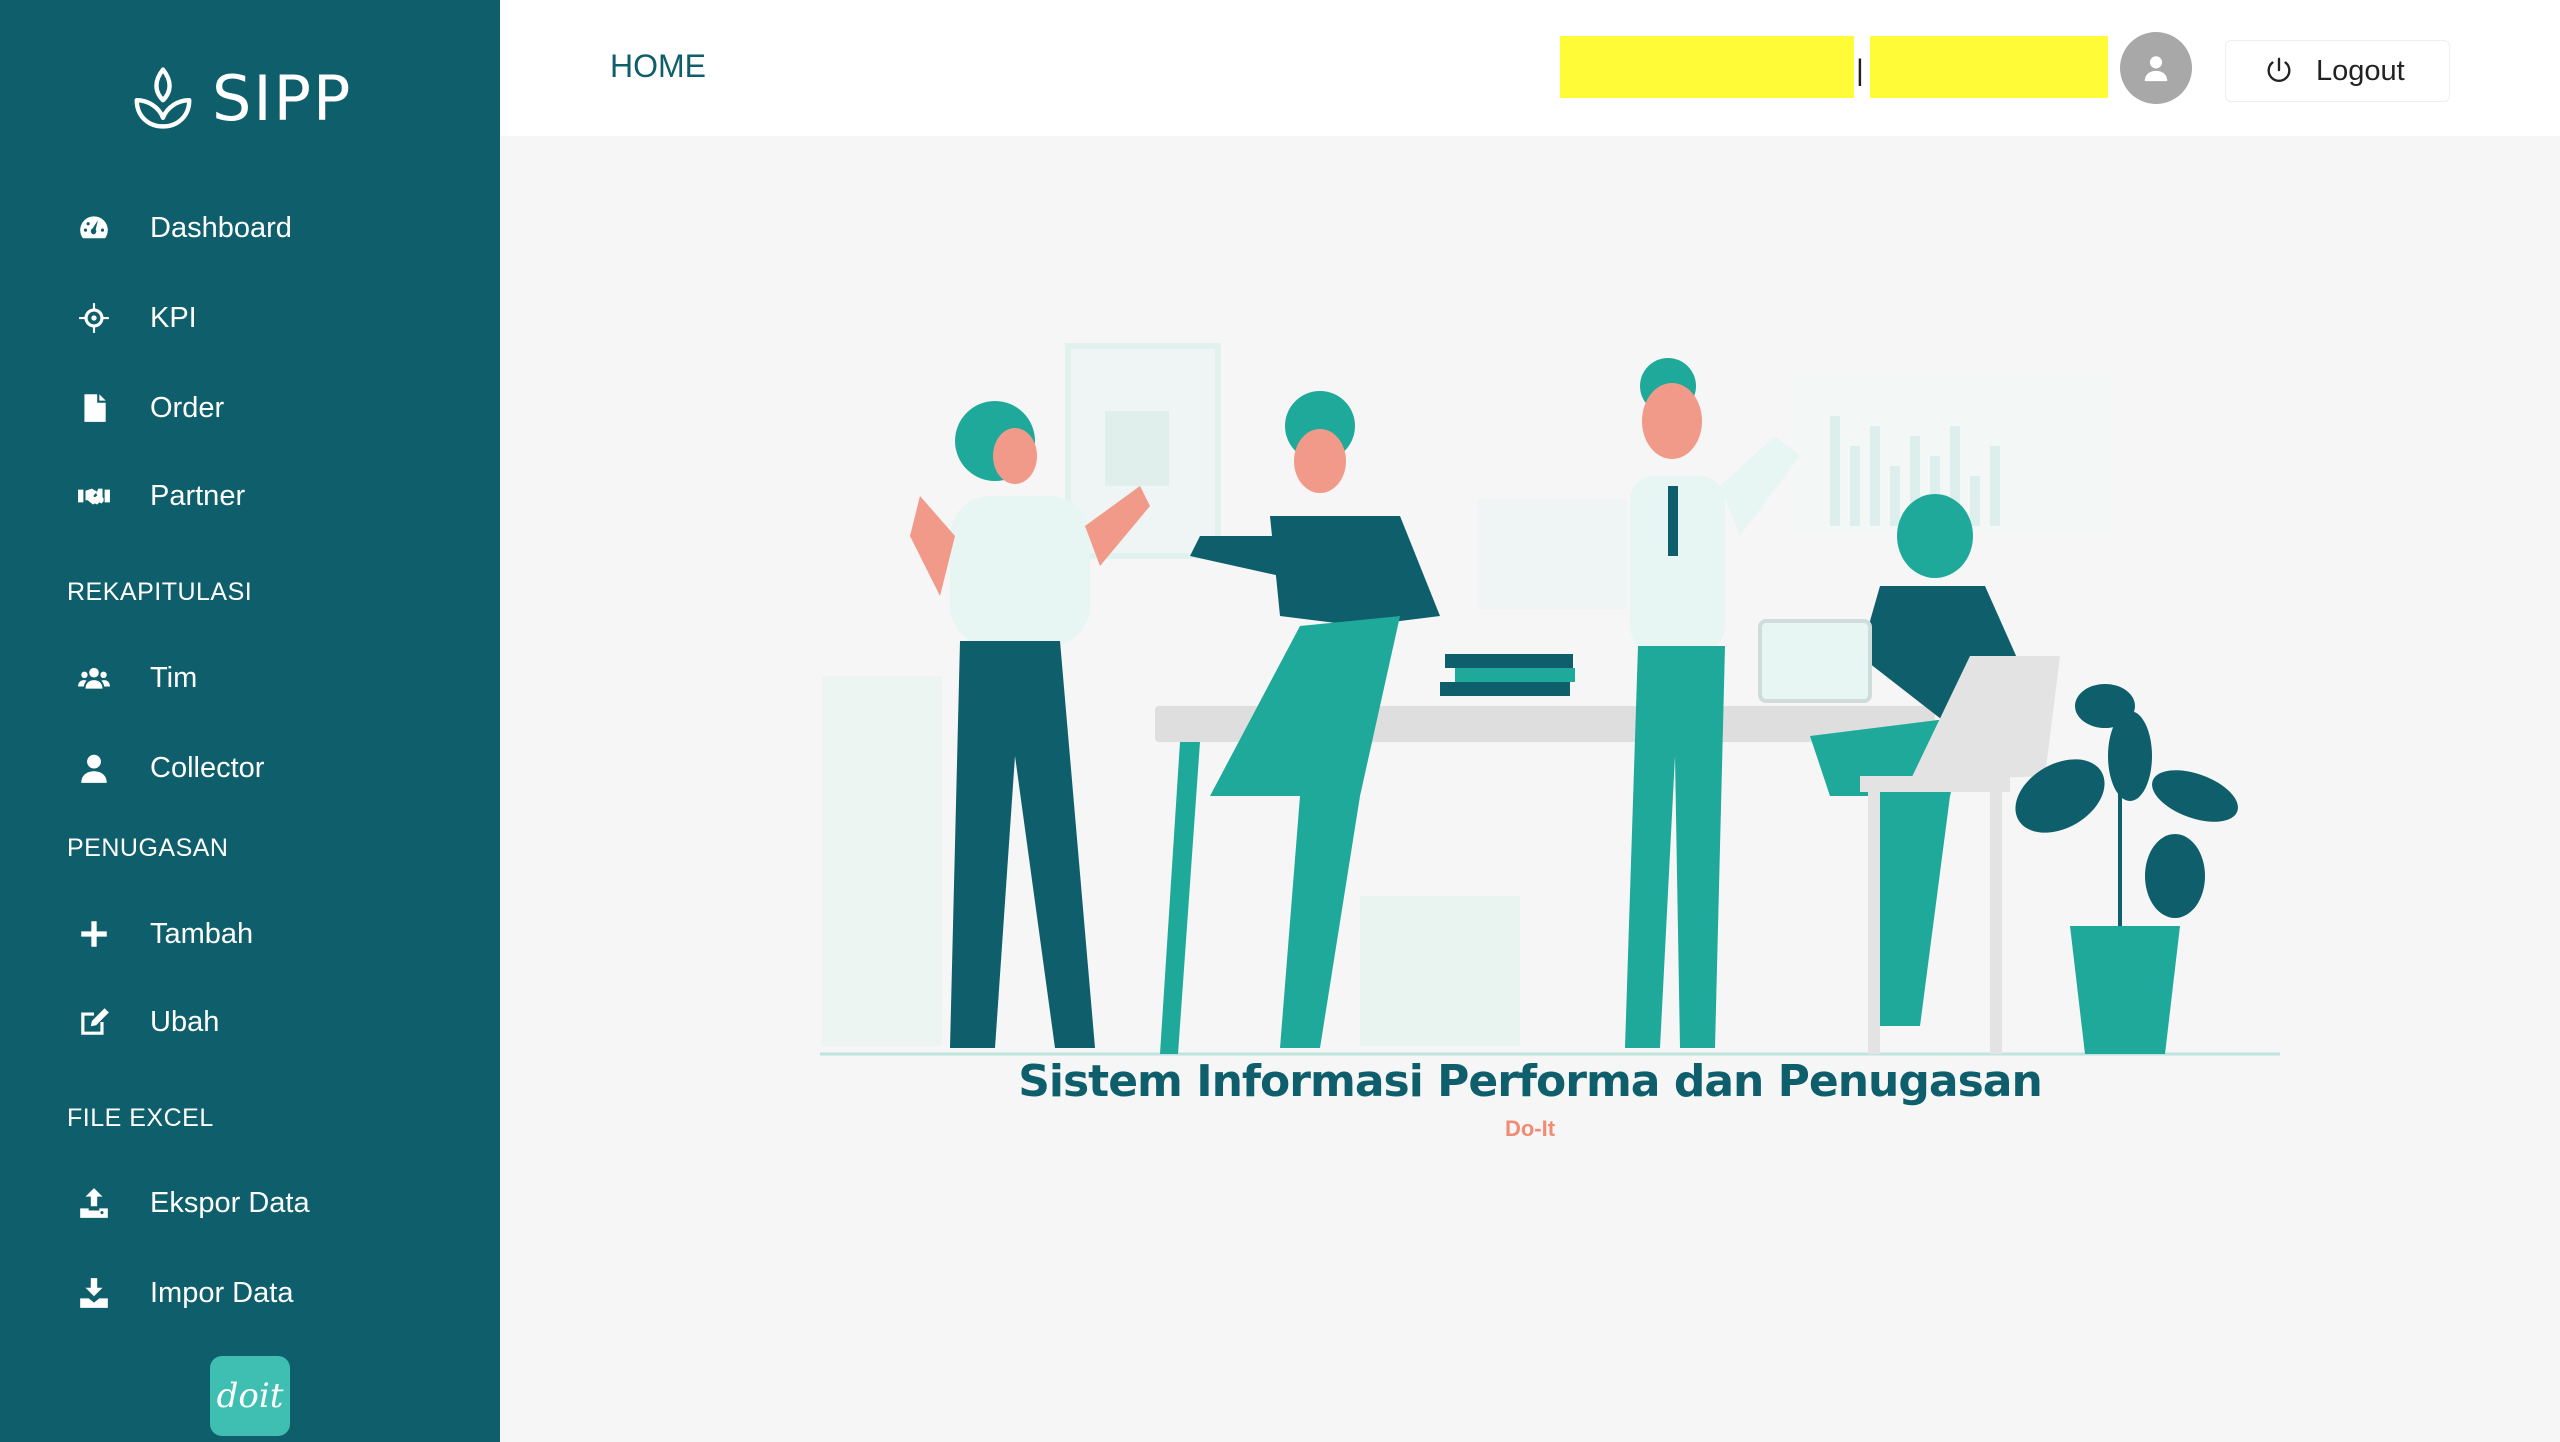 The image size is (2560, 1442). What do you see at coordinates (222, 1292) in the screenshot?
I see `sidebar-item-label: Impor Data` at bounding box center [222, 1292].